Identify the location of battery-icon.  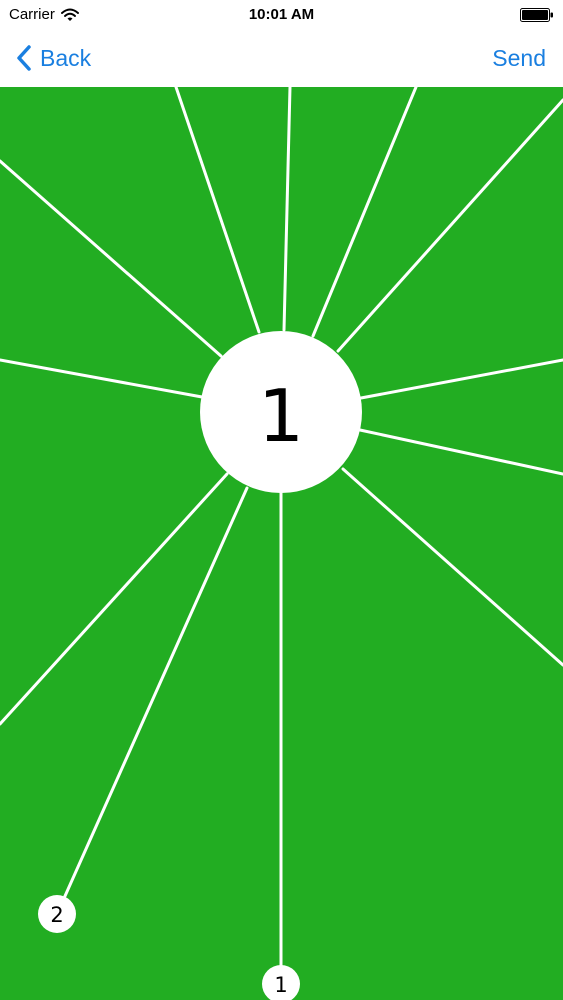
(536, 15).